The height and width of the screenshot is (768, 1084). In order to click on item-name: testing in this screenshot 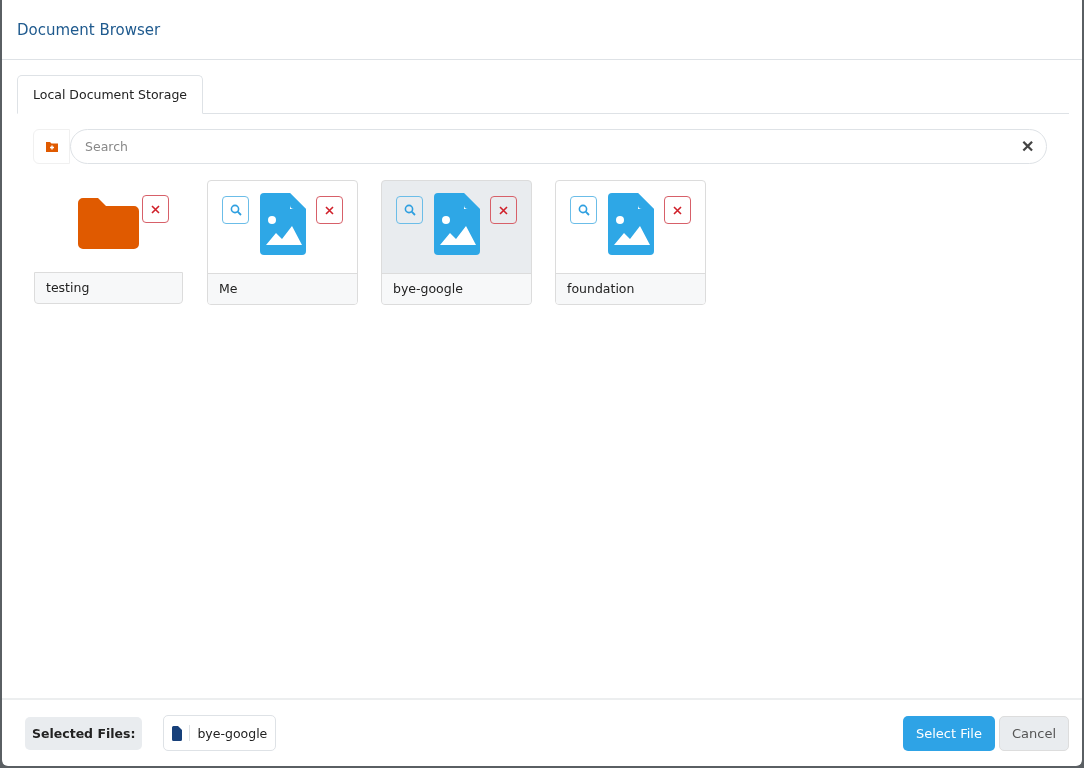, I will do `click(108, 288)`.